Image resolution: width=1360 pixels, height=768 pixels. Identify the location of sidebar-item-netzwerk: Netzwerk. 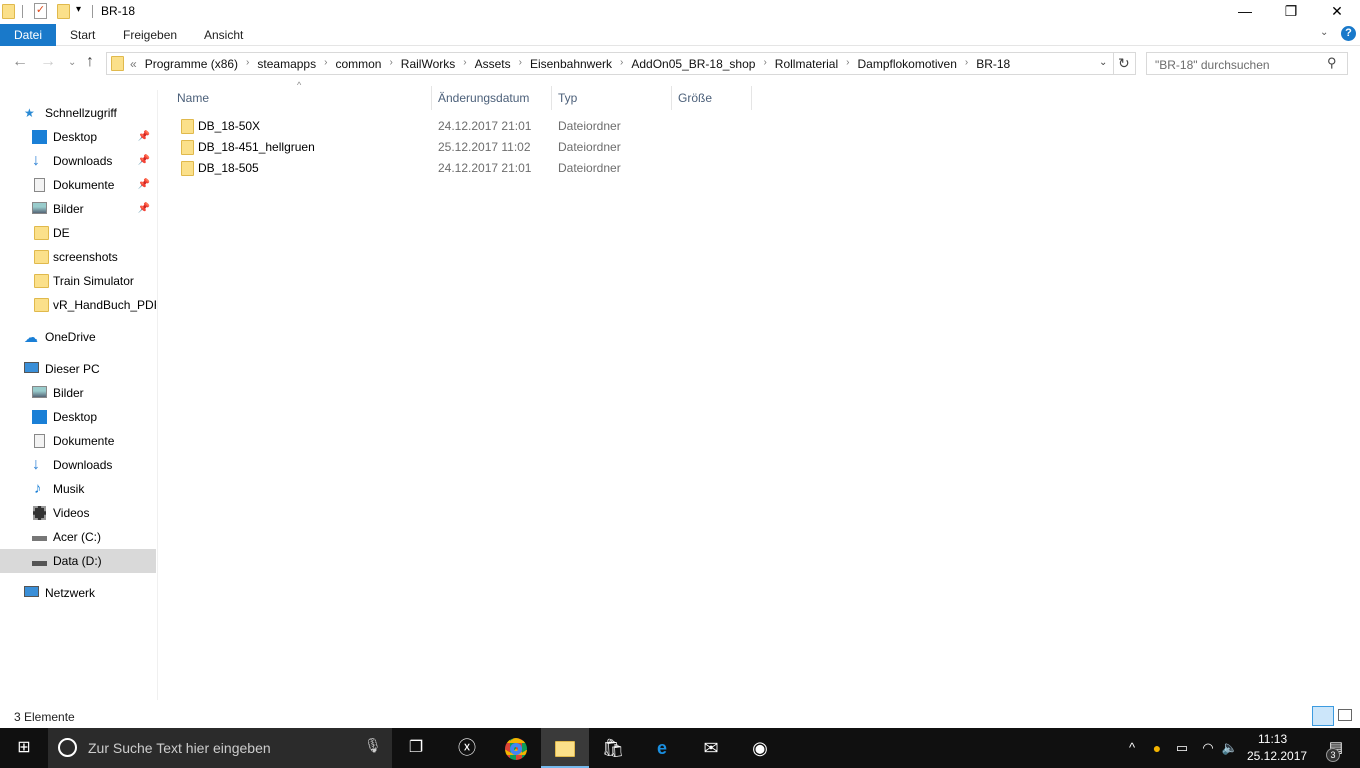
(78, 593).